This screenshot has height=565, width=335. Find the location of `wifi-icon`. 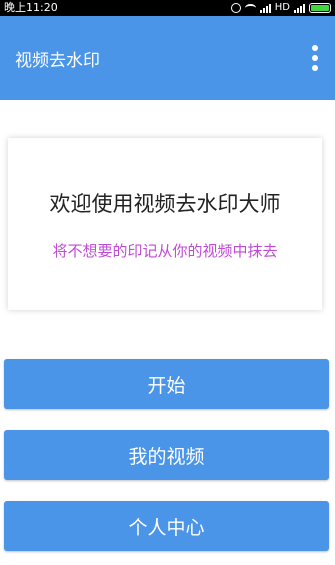

wifi-icon is located at coordinates (250, 8).